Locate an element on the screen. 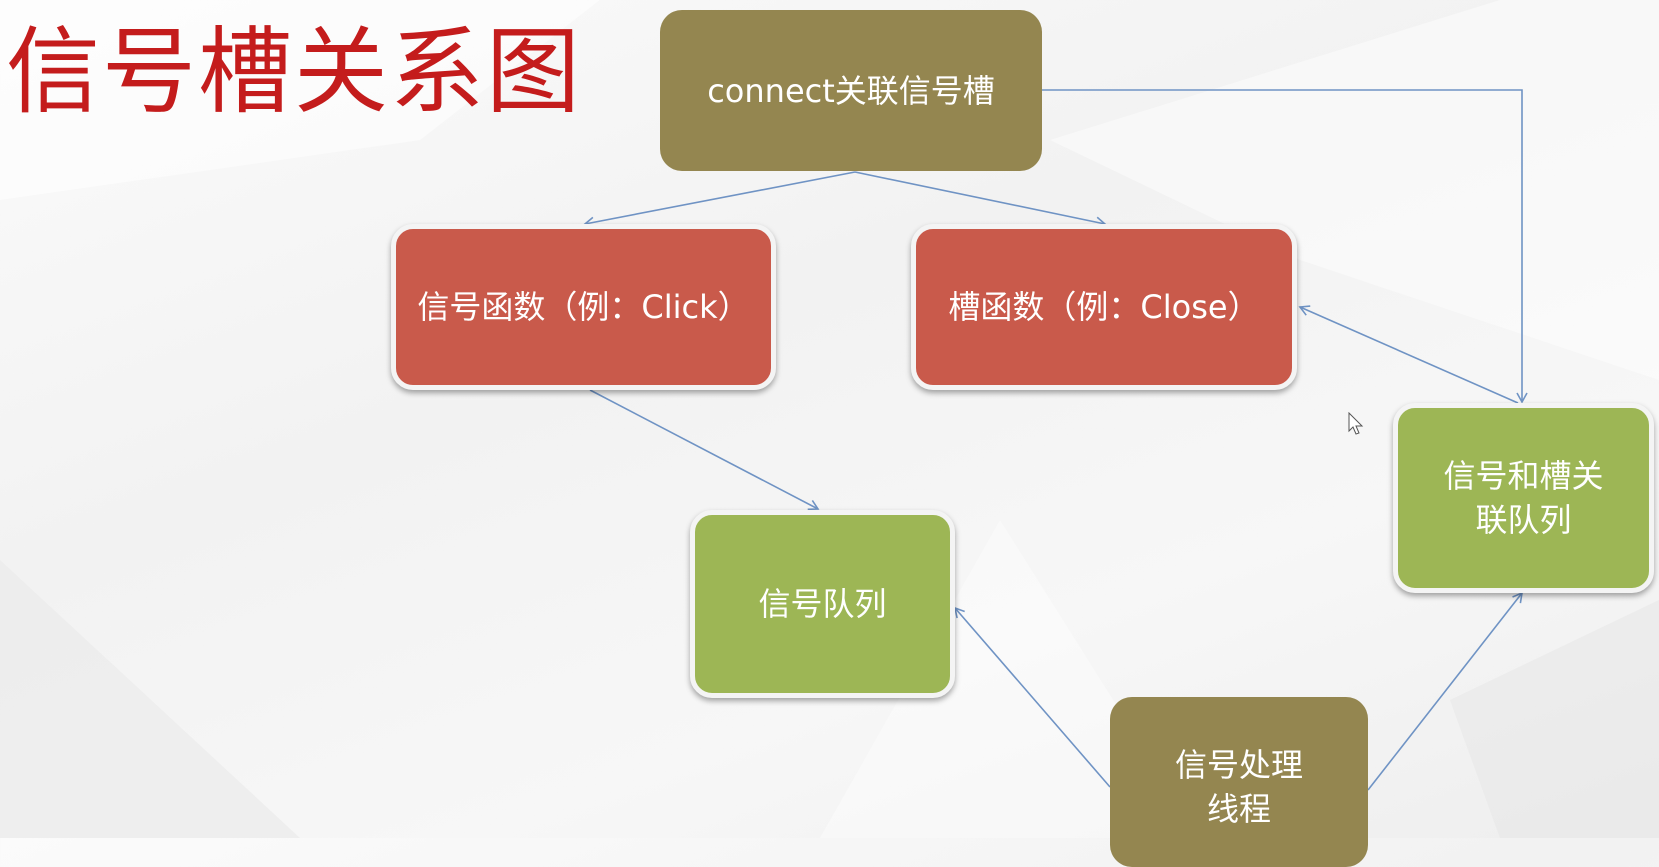 The image size is (1659, 867). signal-thread-node: 信号处理 线程 is located at coordinates (1239, 782).